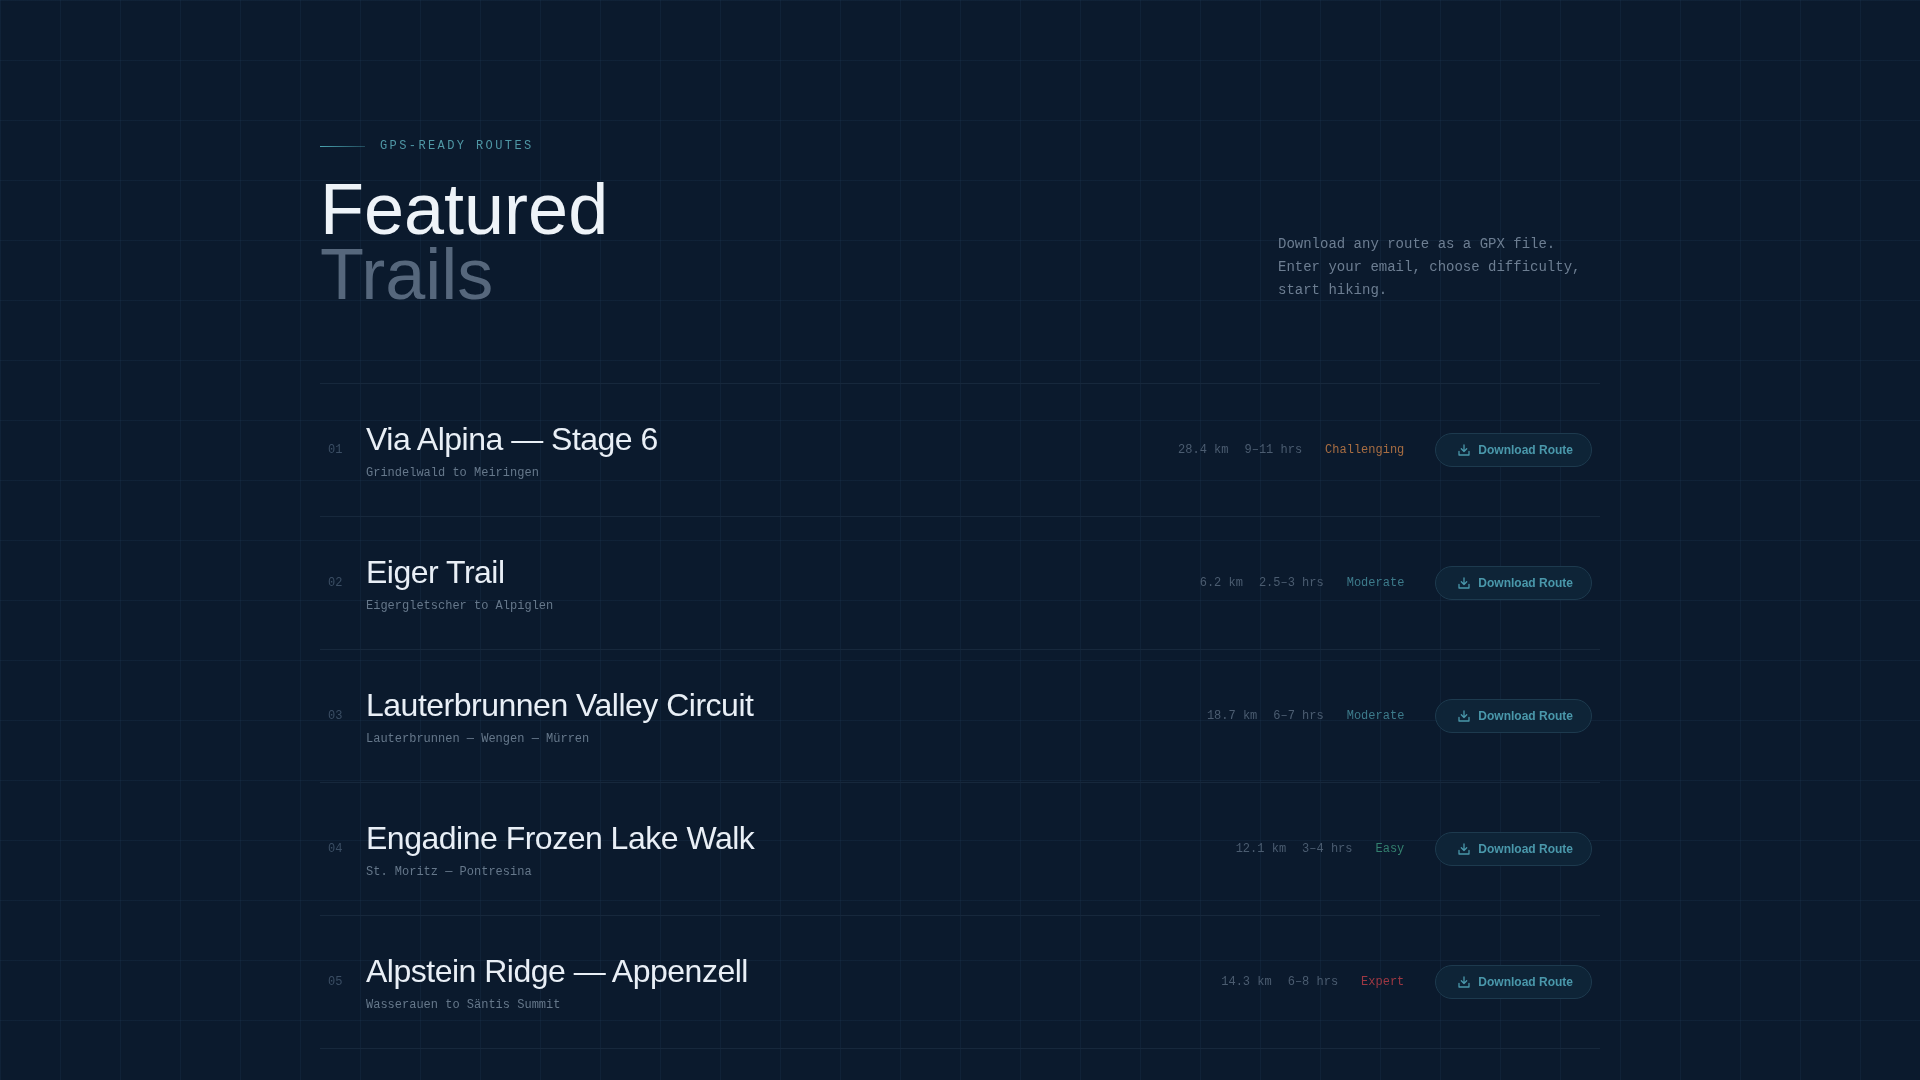 Image resolution: width=1920 pixels, height=1080 pixels. What do you see at coordinates (435, 571) in the screenshot?
I see `route-title: Eiger Trail` at bounding box center [435, 571].